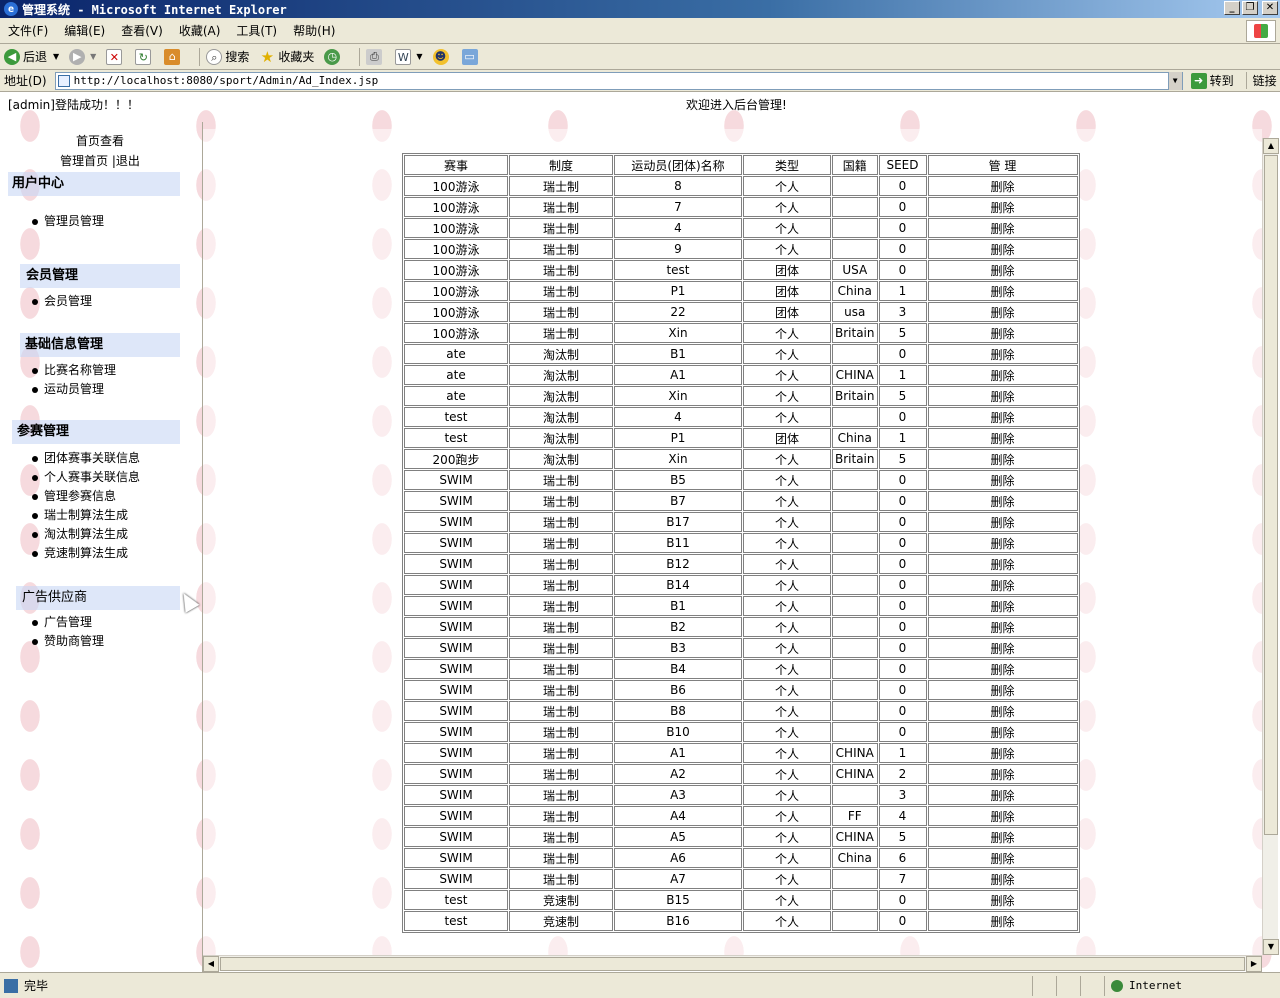 Image resolution: width=1280 pixels, height=998 pixels. What do you see at coordinates (375, 56) in the screenshot?
I see `print-button: ⎙` at bounding box center [375, 56].